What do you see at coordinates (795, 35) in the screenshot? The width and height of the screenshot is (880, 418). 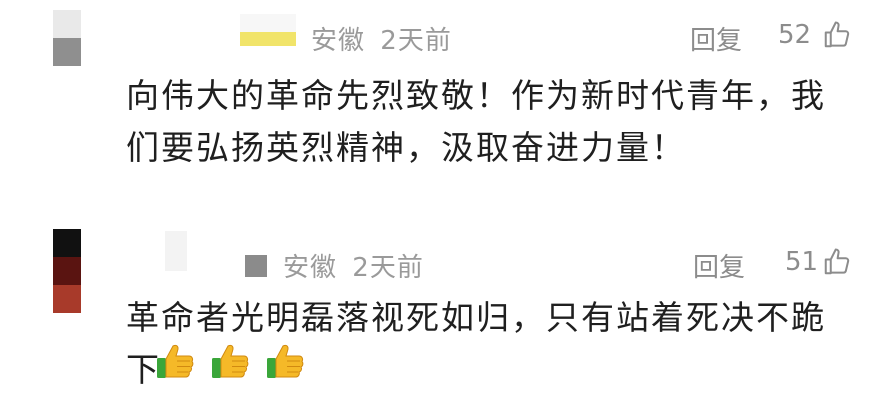 I see `like-count: 52` at bounding box center [795, 35].